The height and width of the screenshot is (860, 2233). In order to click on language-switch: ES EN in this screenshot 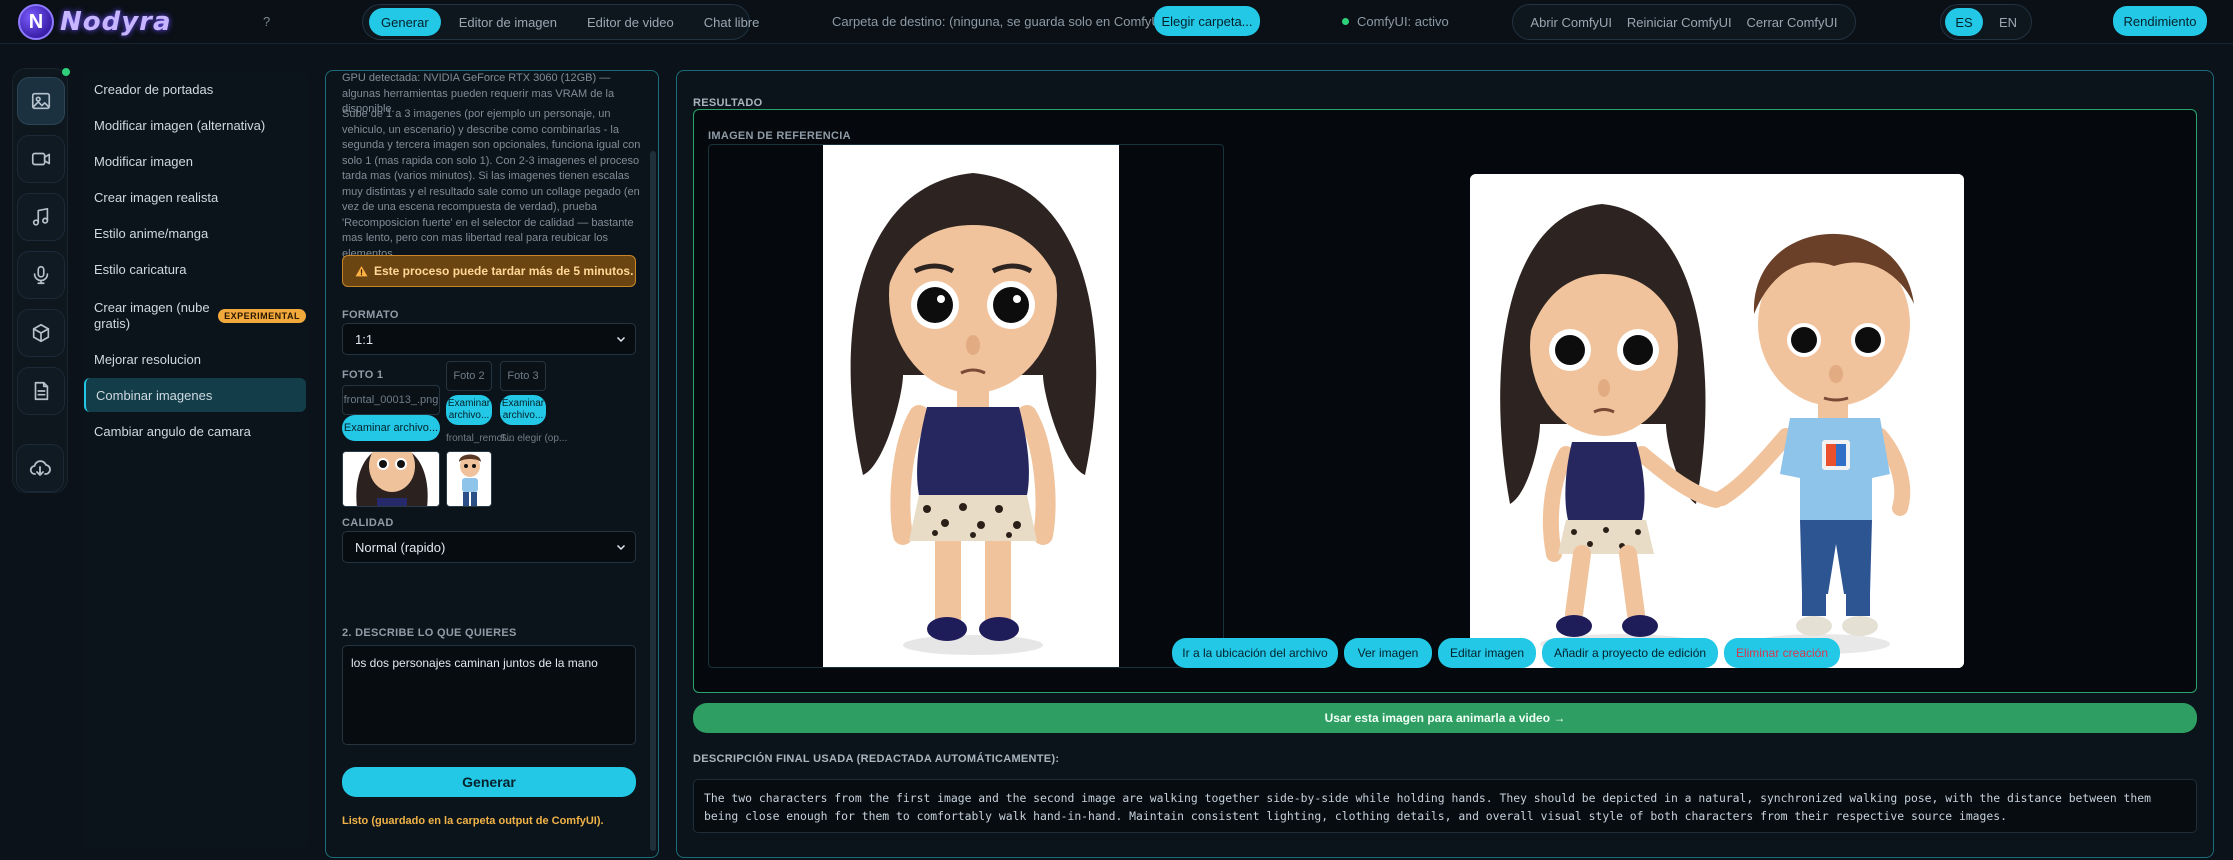, I will do `click(1986, 22)`.